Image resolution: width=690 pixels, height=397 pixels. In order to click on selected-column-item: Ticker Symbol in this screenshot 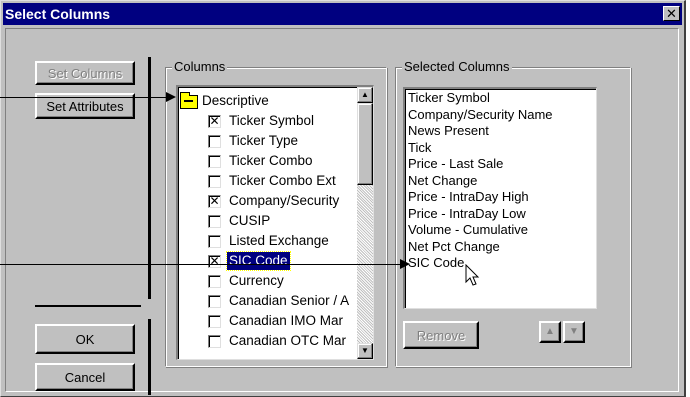, I will do `click(449, 98)`.